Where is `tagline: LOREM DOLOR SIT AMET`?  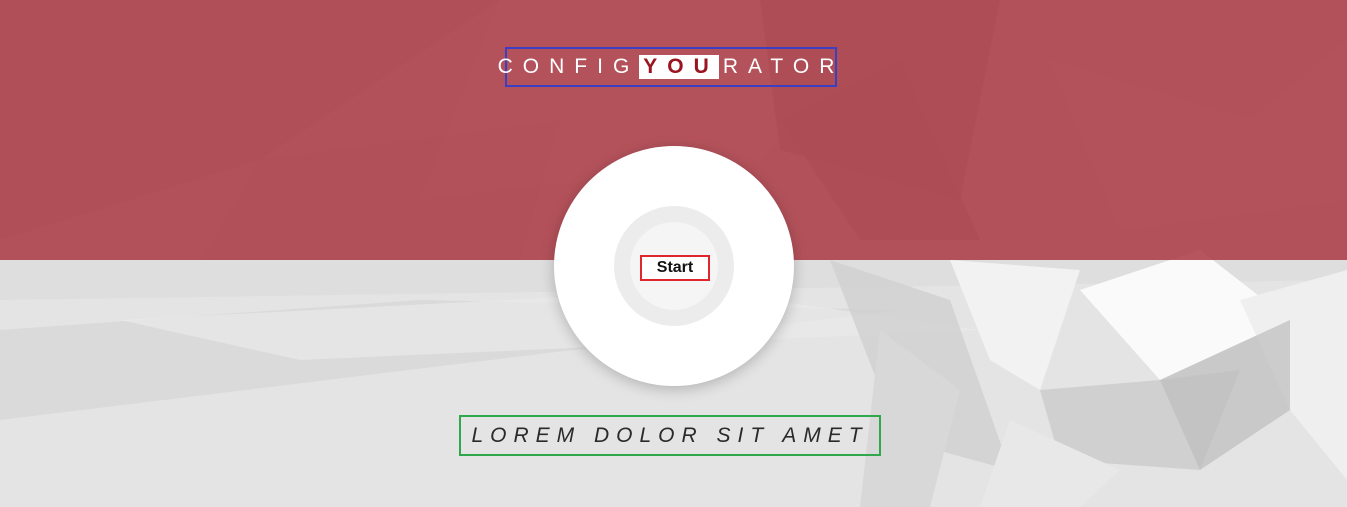 tagline: LOREM DOLOR SIT AMET is located at coordinates (670, 435).